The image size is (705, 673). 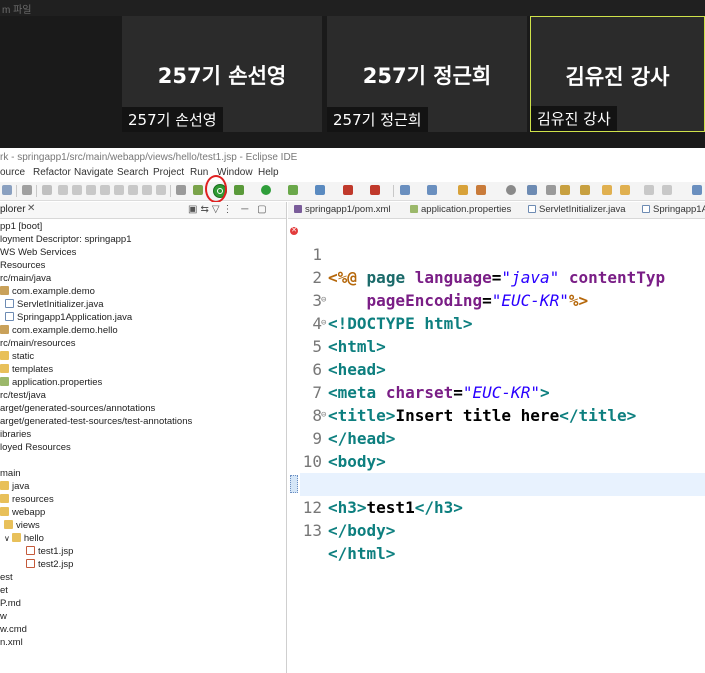 I want to click on tree-item: ServletInitializer.java, so click(x=54, y=304).